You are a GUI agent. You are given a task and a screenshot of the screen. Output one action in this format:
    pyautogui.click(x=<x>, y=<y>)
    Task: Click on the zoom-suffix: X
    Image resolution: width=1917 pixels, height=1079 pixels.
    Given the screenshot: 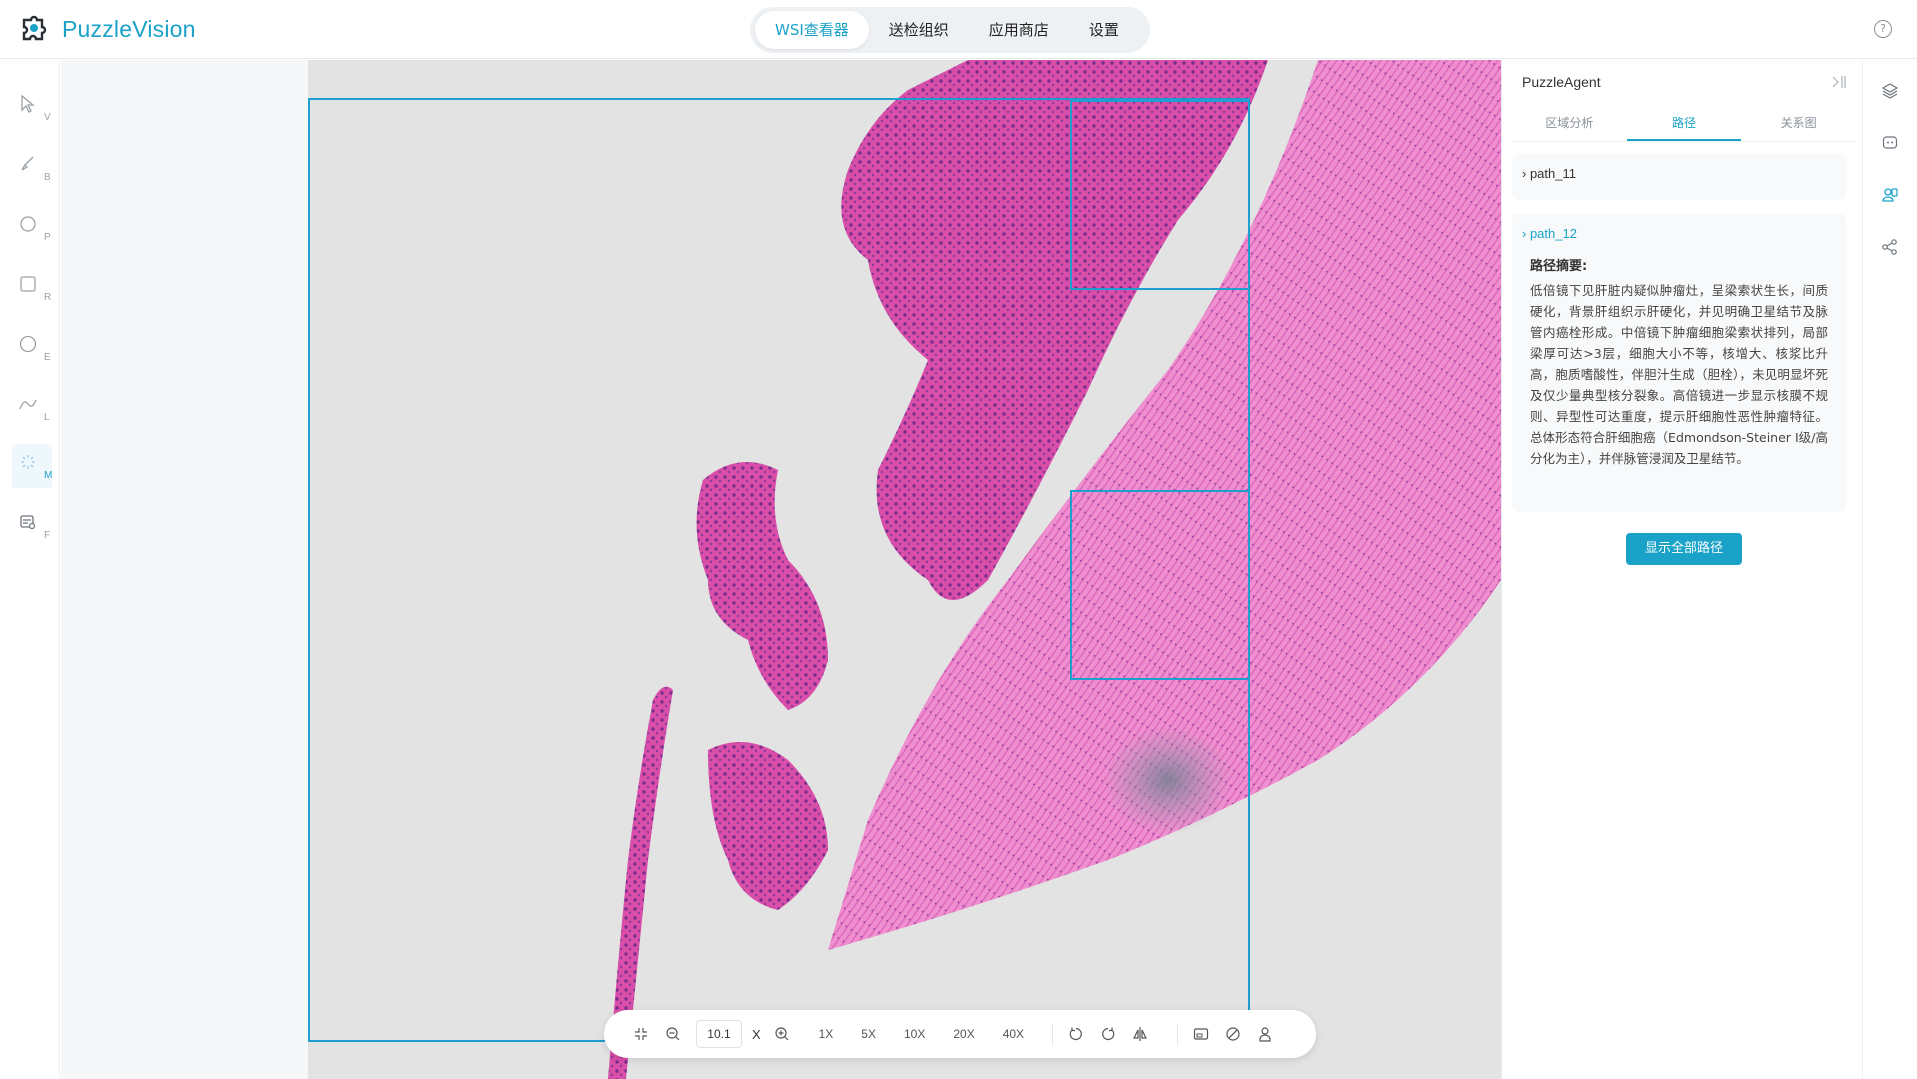 What is the action you would take?
    pyautogui.click(x=756, y=1034)
    